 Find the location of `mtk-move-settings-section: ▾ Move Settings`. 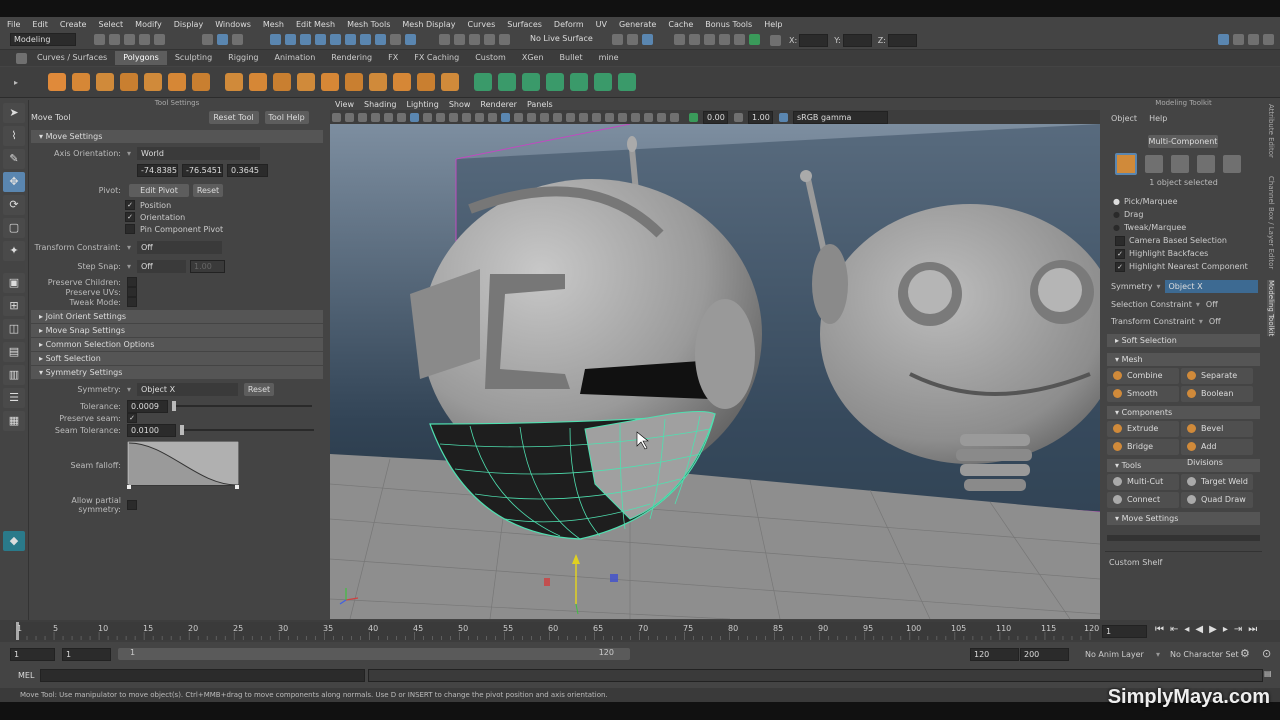

mtk-move-settings-section: ▾ Move Settings is located at coordinates (1183, 518).